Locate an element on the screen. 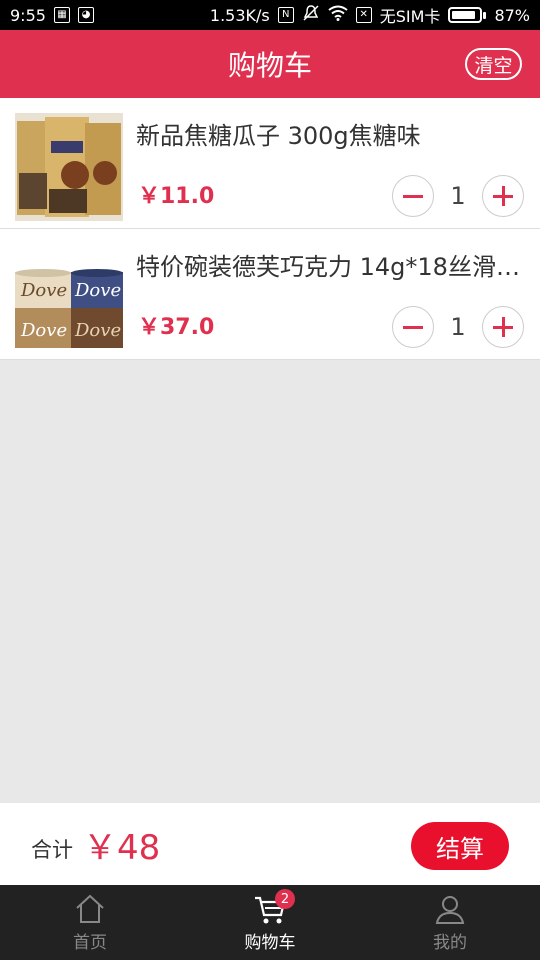 The height and width of the screenshot is (960, 540). app-notification-icon: ◕ is located at coordinates (85, 15).